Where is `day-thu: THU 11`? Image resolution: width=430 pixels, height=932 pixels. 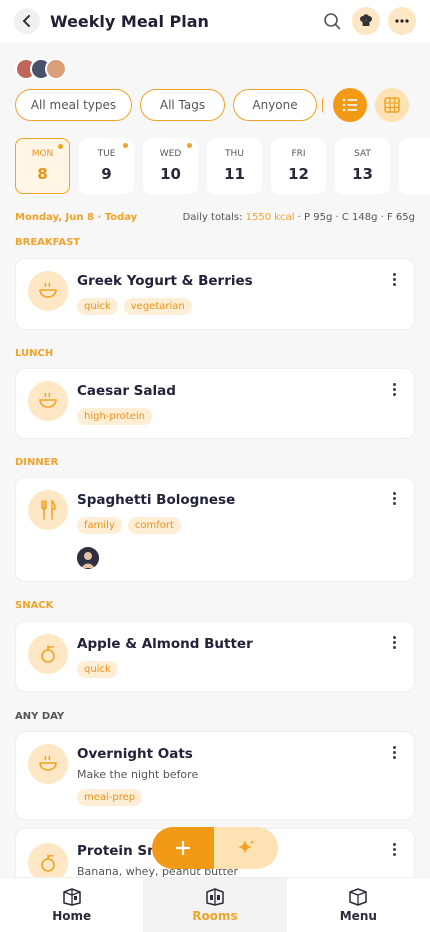 day-thu: THU 11 is located at coordinates (234, 166).